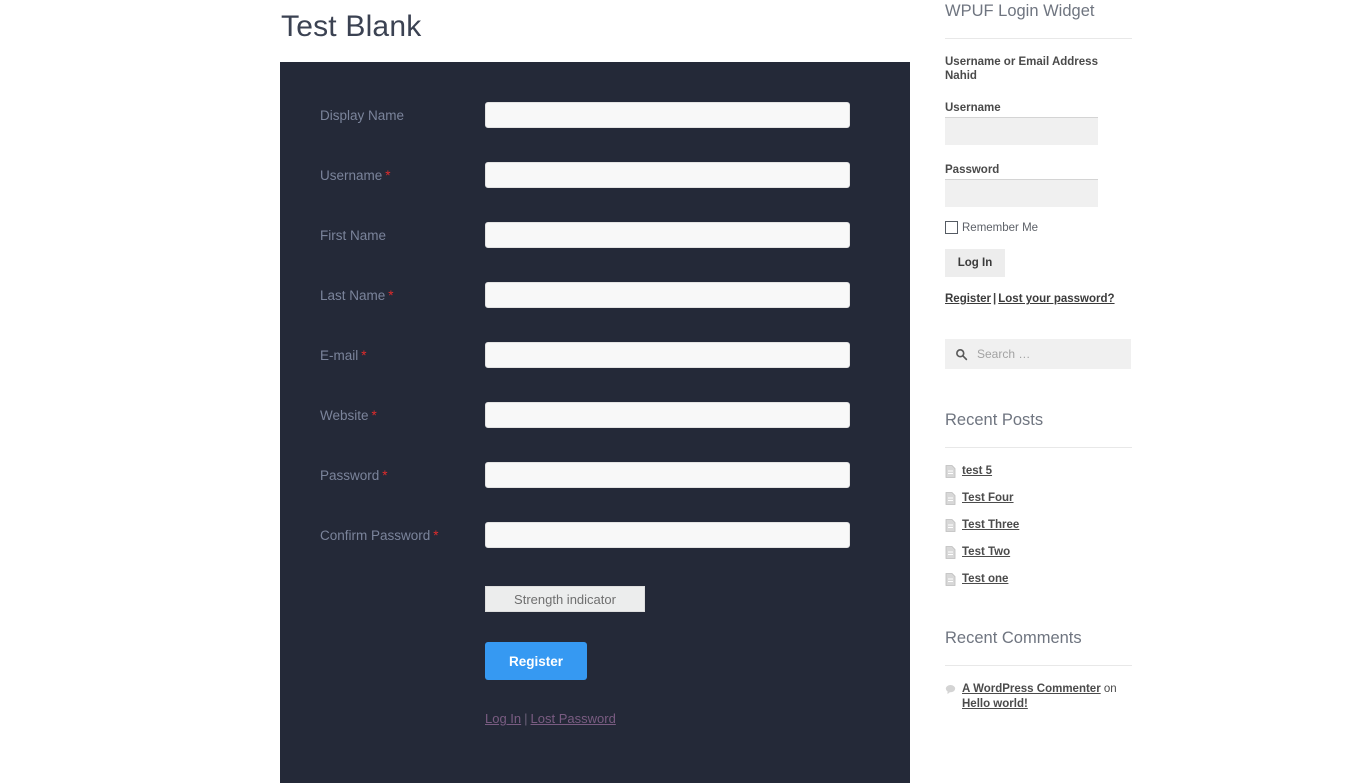 This screenshot has height=783, width=1345. I want to click on lost-your-password-link: Lost your password?, so click(1056, 299).